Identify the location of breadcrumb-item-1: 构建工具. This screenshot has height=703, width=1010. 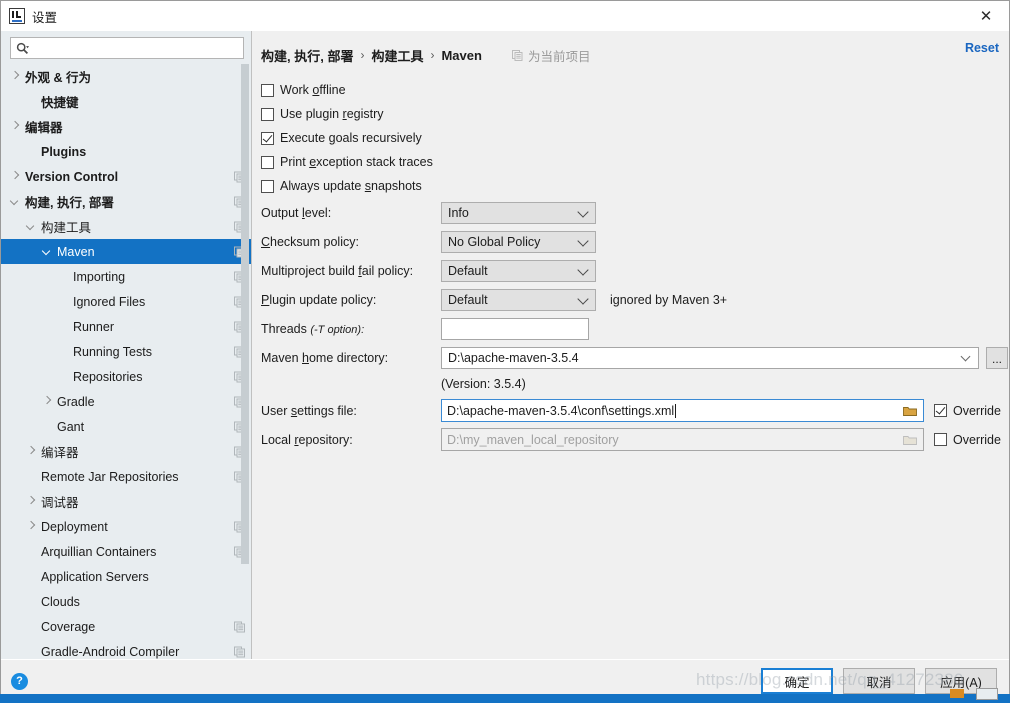
(397, 55).